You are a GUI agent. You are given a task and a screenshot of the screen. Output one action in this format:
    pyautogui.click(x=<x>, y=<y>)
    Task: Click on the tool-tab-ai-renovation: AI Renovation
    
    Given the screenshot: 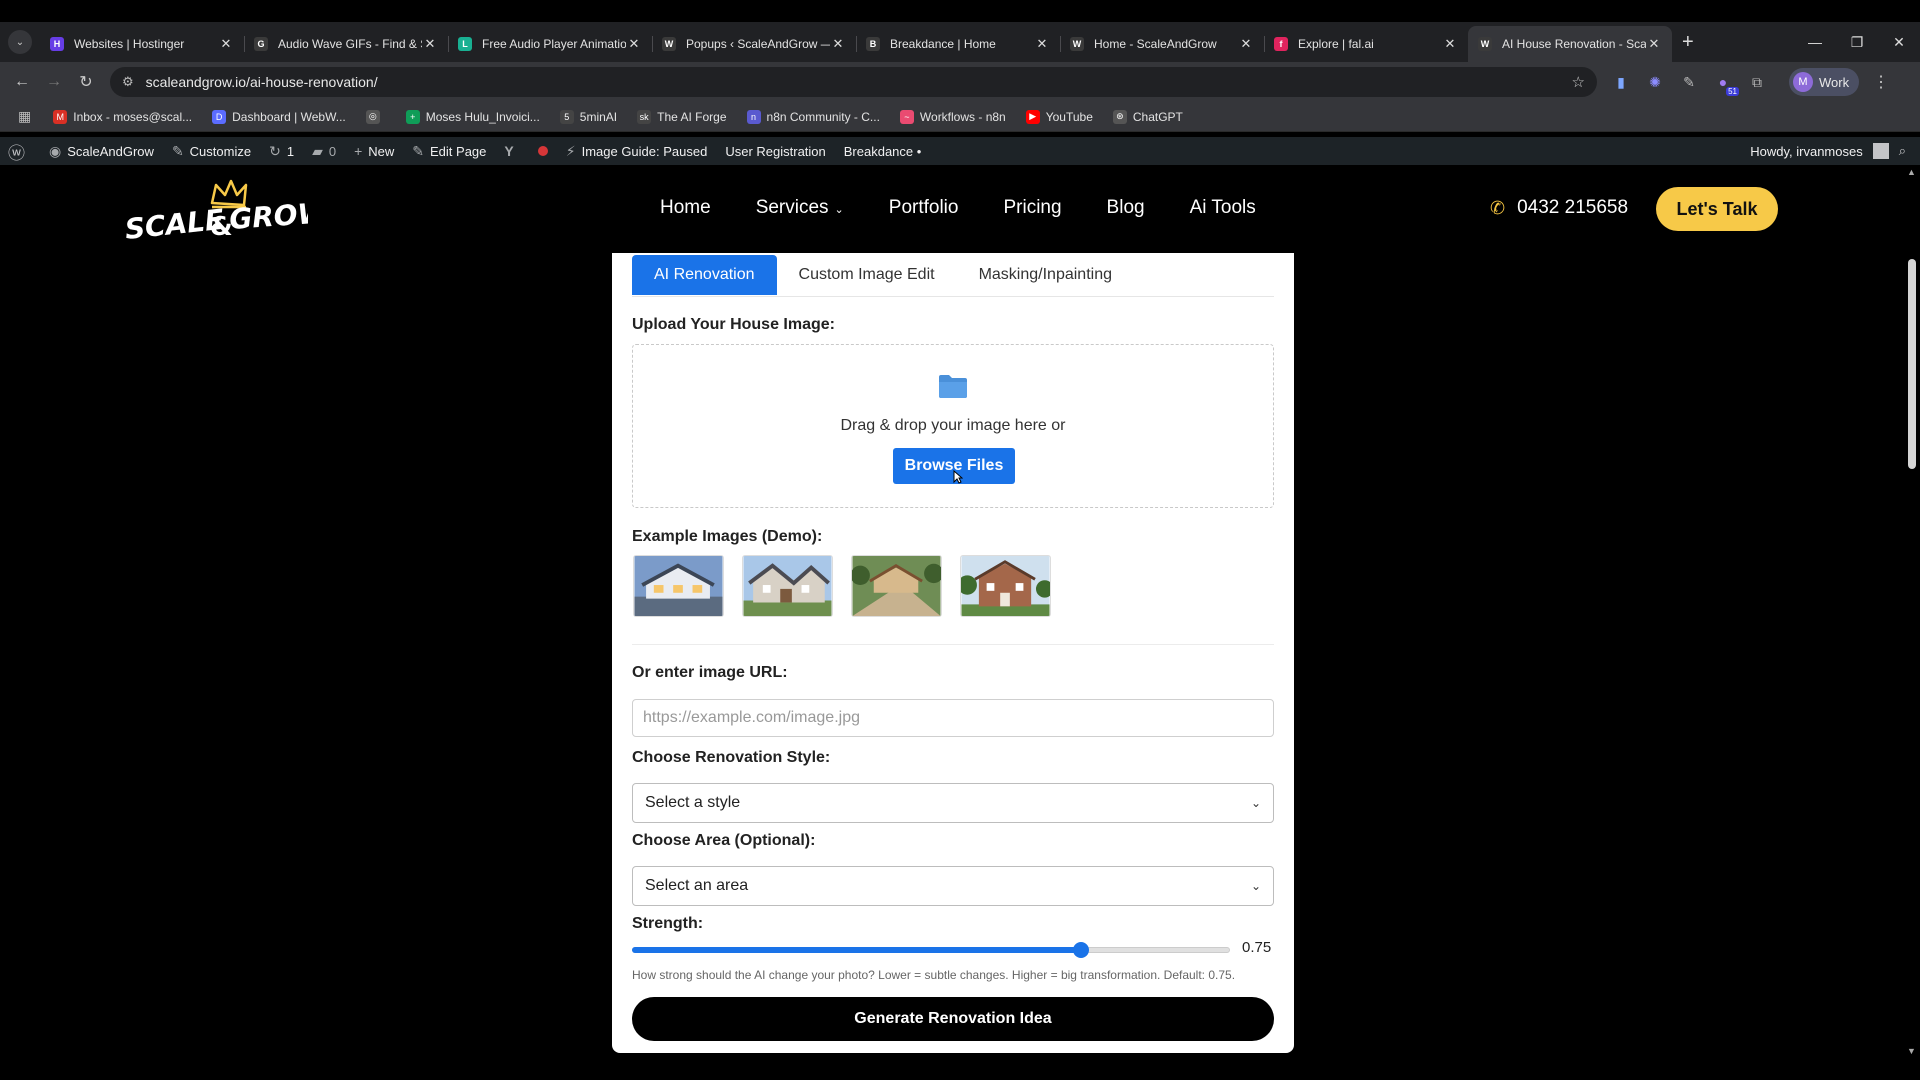 What is the action you would take?
    pyautogui.click(x=704, y=275)
    